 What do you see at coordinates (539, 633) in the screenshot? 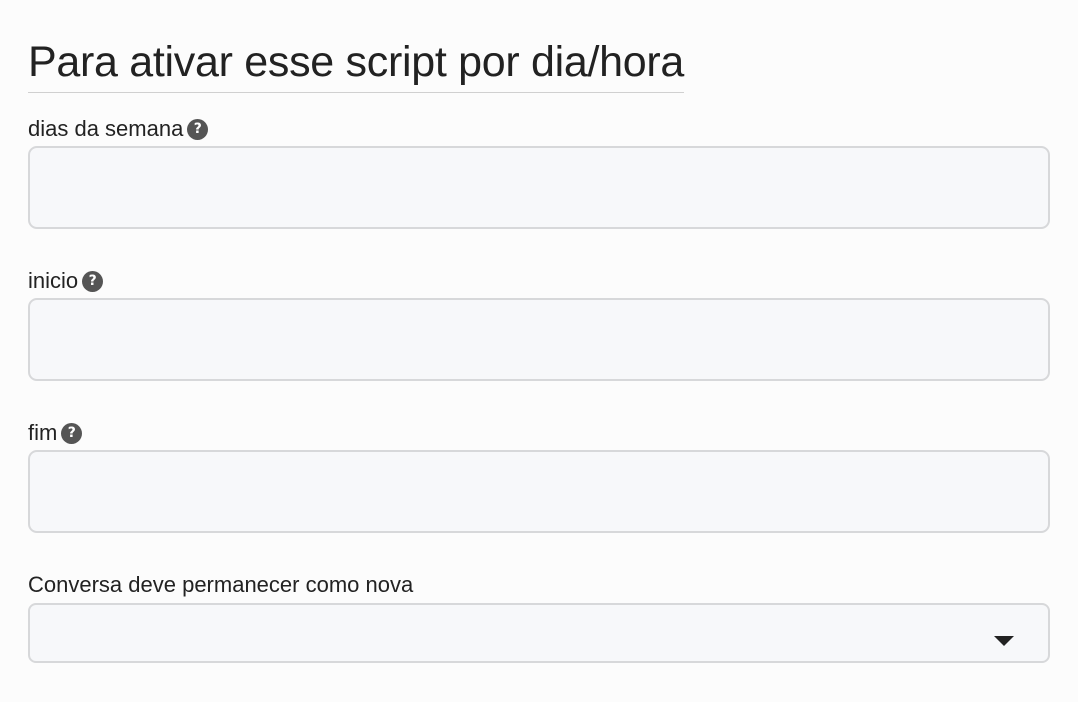
I see `conversa-nova-select` at bounding box center [539, 633].